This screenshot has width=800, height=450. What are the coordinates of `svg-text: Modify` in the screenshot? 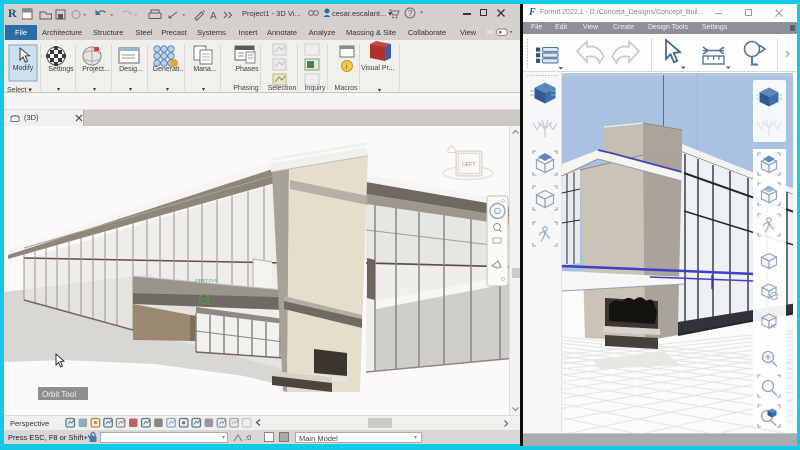 It's located at (23, 68).